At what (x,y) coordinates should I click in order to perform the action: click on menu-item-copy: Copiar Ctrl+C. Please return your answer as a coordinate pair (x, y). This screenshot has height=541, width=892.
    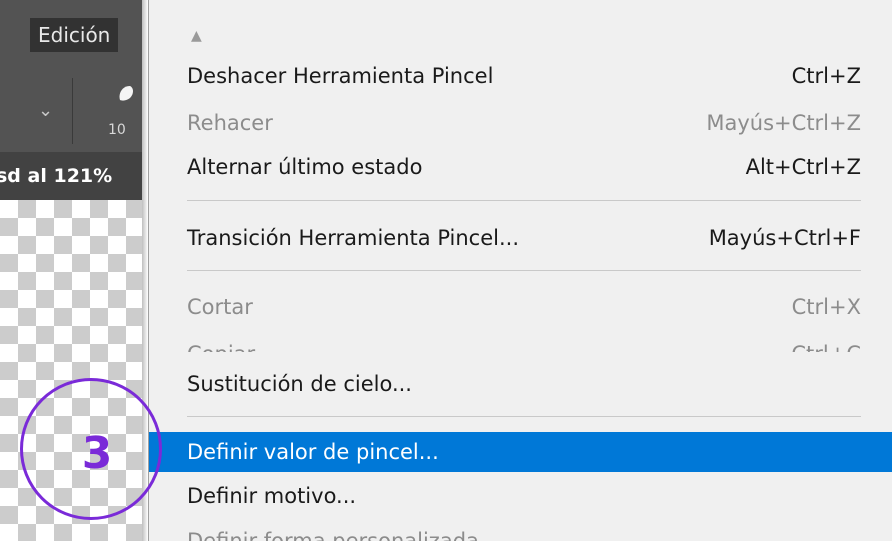
    Looking at the image, I should click on (520, 342).